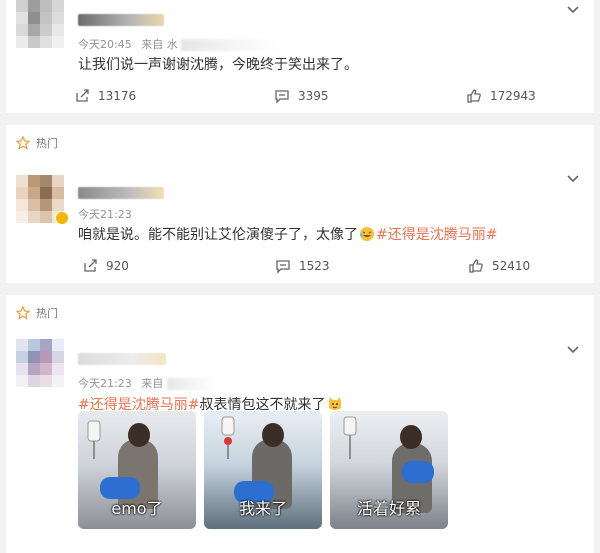 Image resolution: width=600 pixels, height=553 pixels. What do you see at coordinates (137, 470) in the screenshot?
I see `post-image: emo了` at bounding box center [137, 470].